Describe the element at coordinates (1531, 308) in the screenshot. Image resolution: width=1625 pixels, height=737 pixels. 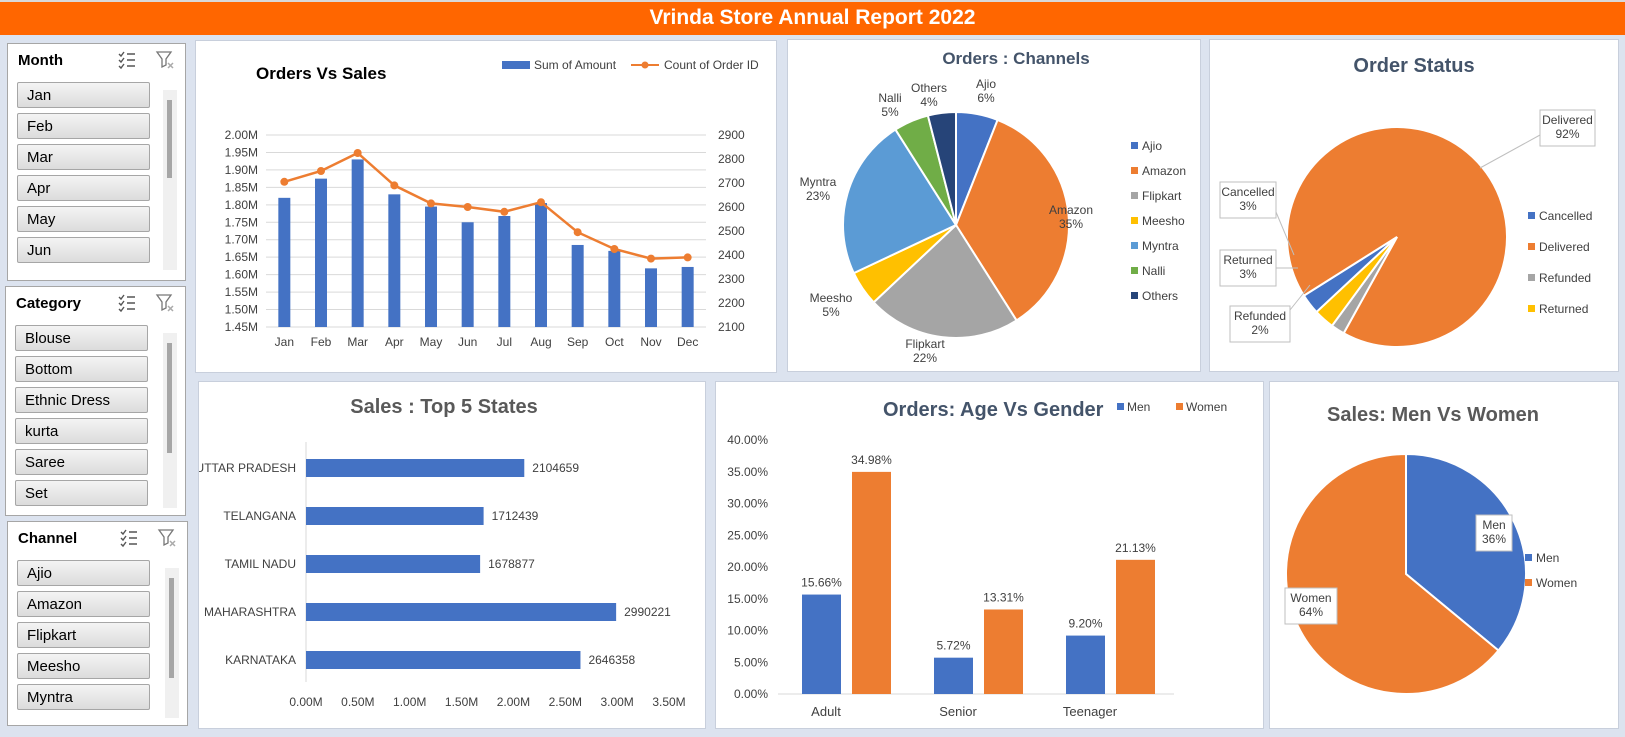
I see `status-legend-swatch` at that location.